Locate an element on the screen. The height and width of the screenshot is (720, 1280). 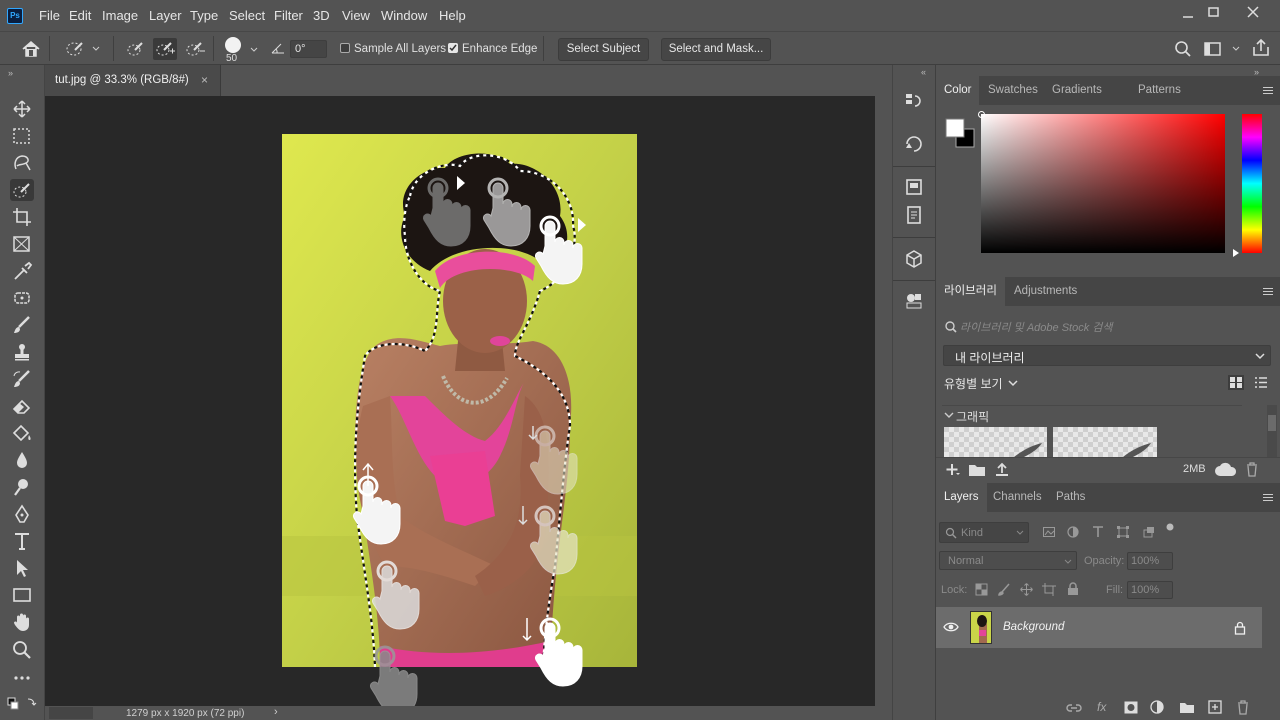
menu-view: View is located at coordinates (356, 15).